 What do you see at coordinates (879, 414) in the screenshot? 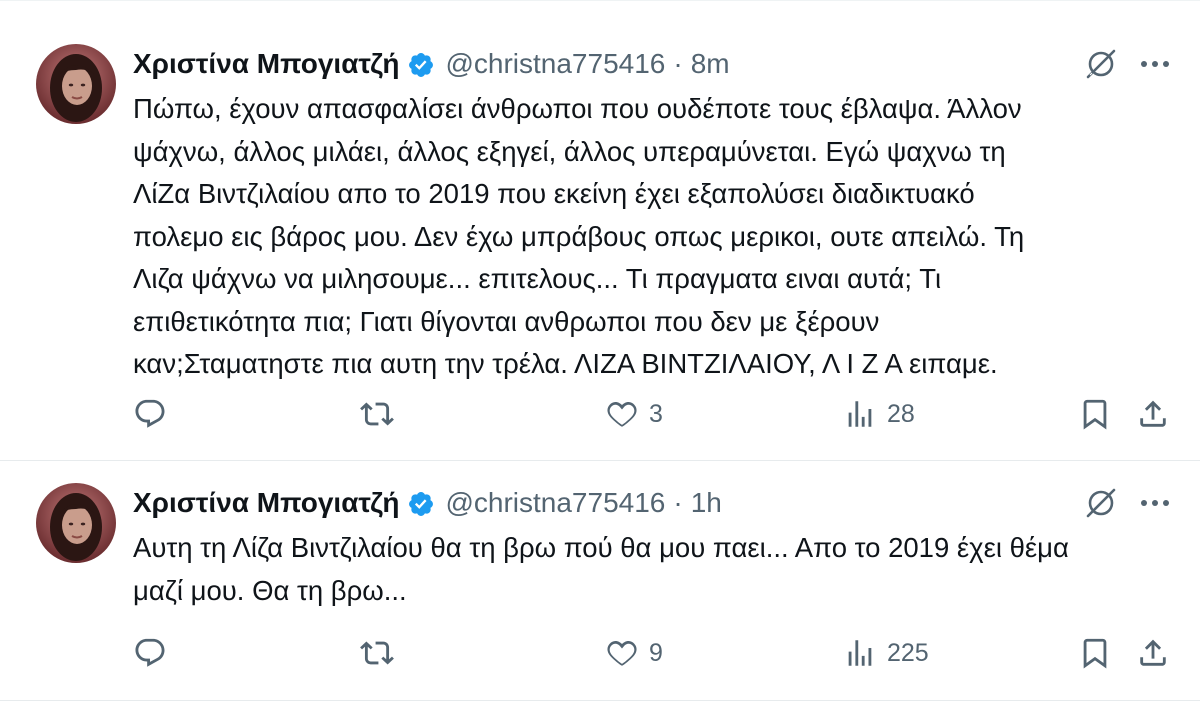
I see `views-button: 28` at bounding box center [879, 414].